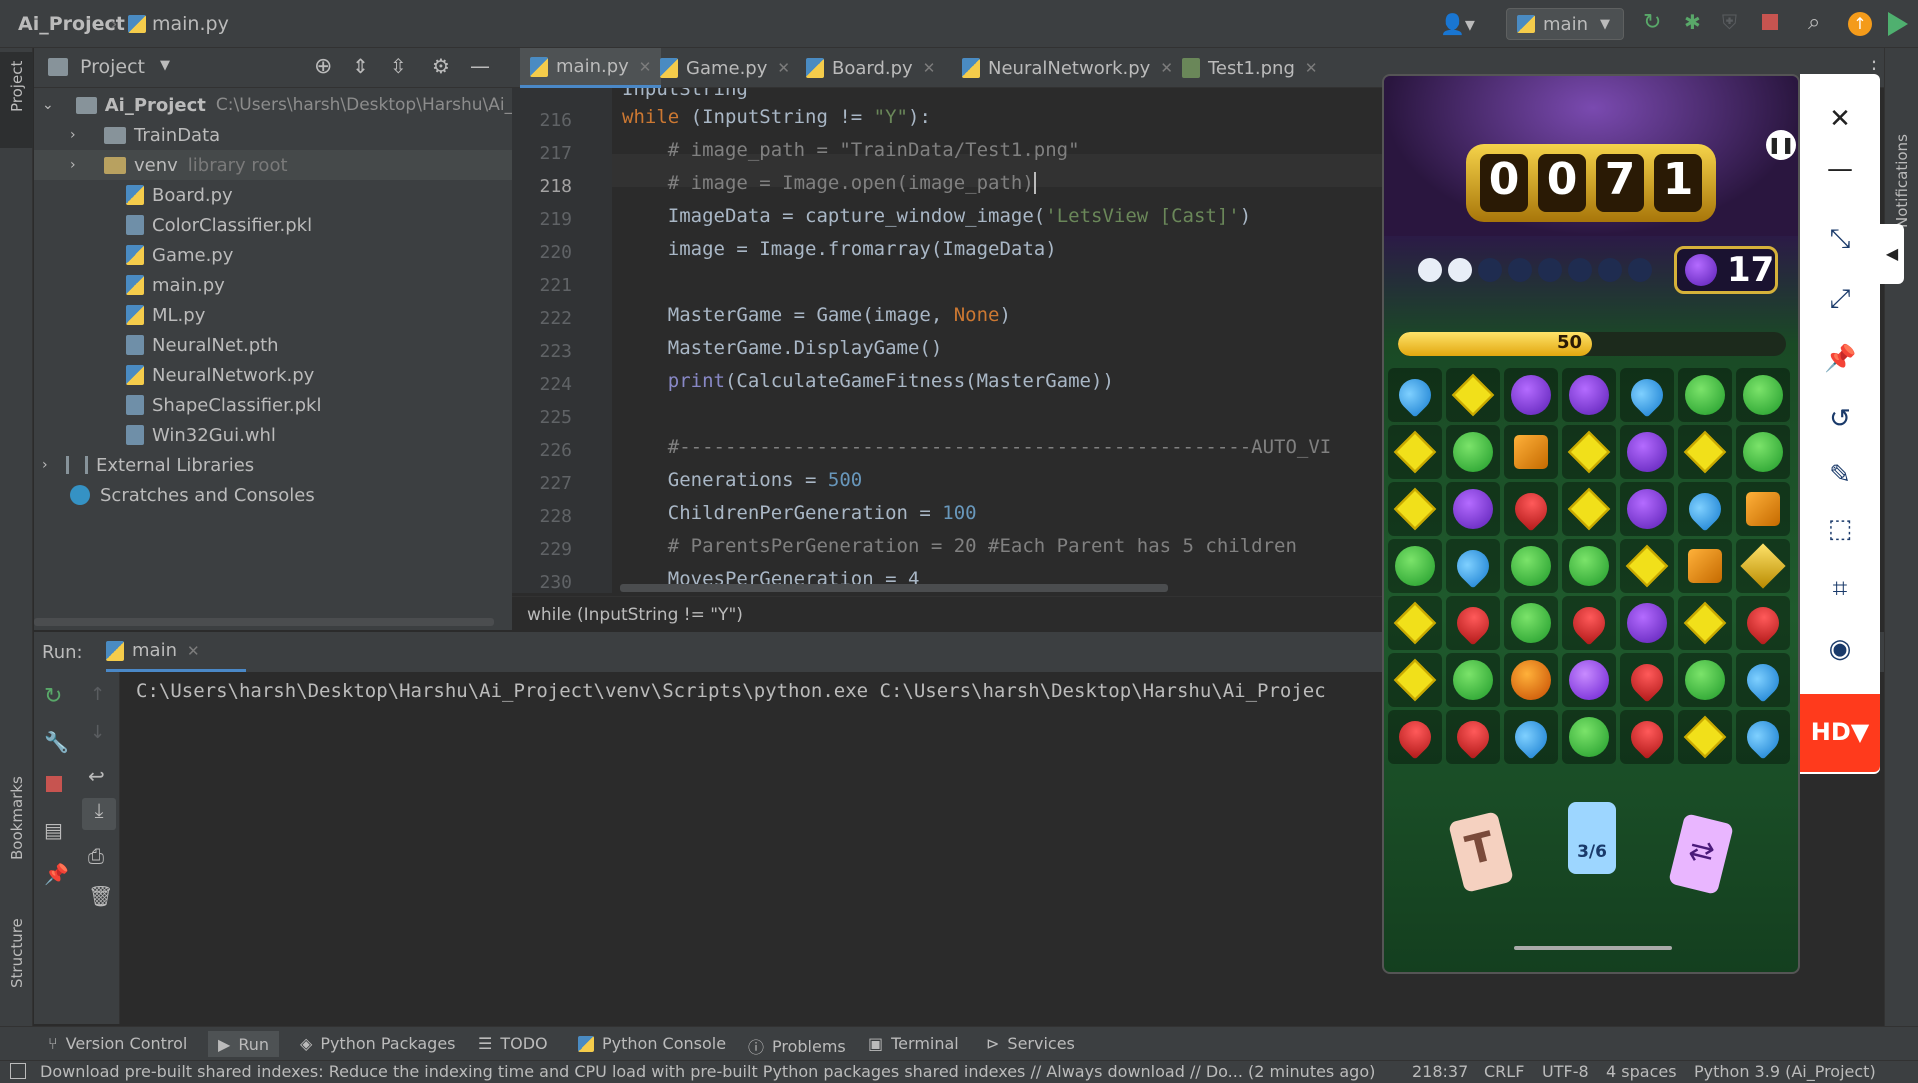 The height and width of the screenshot is (1083, 1918). I want to click on tree-item-game: Game.py, so click(273, 255).